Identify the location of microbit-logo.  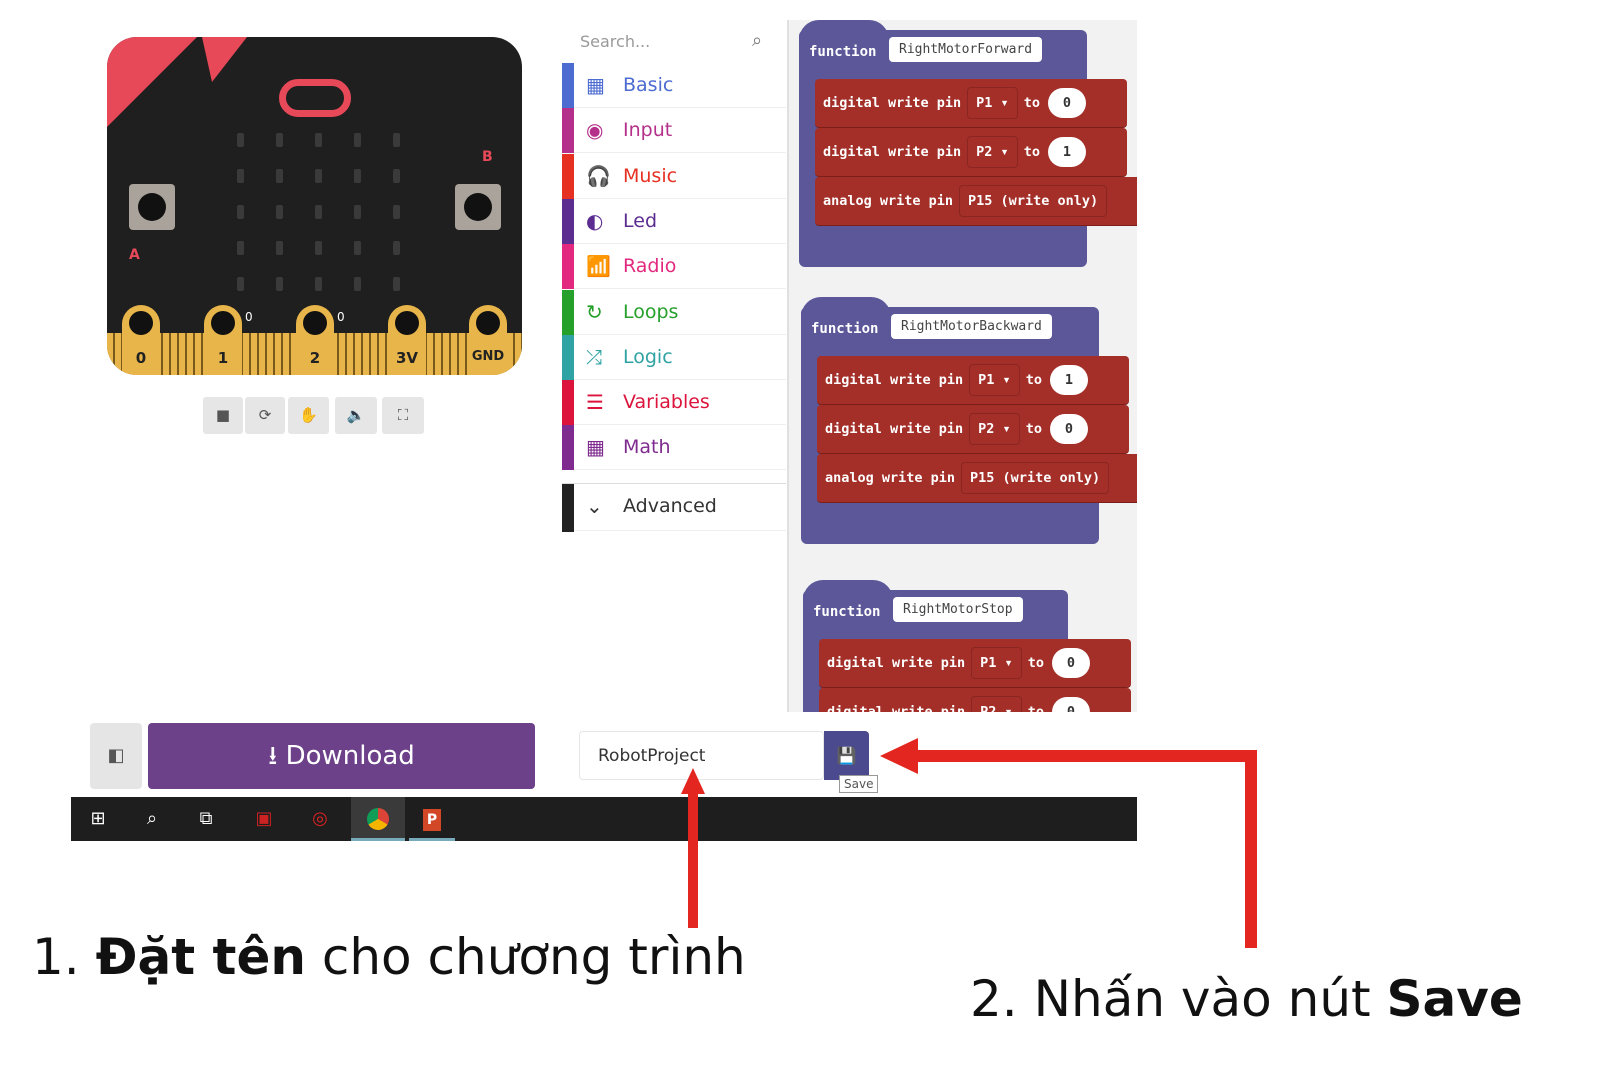
(315, 98).